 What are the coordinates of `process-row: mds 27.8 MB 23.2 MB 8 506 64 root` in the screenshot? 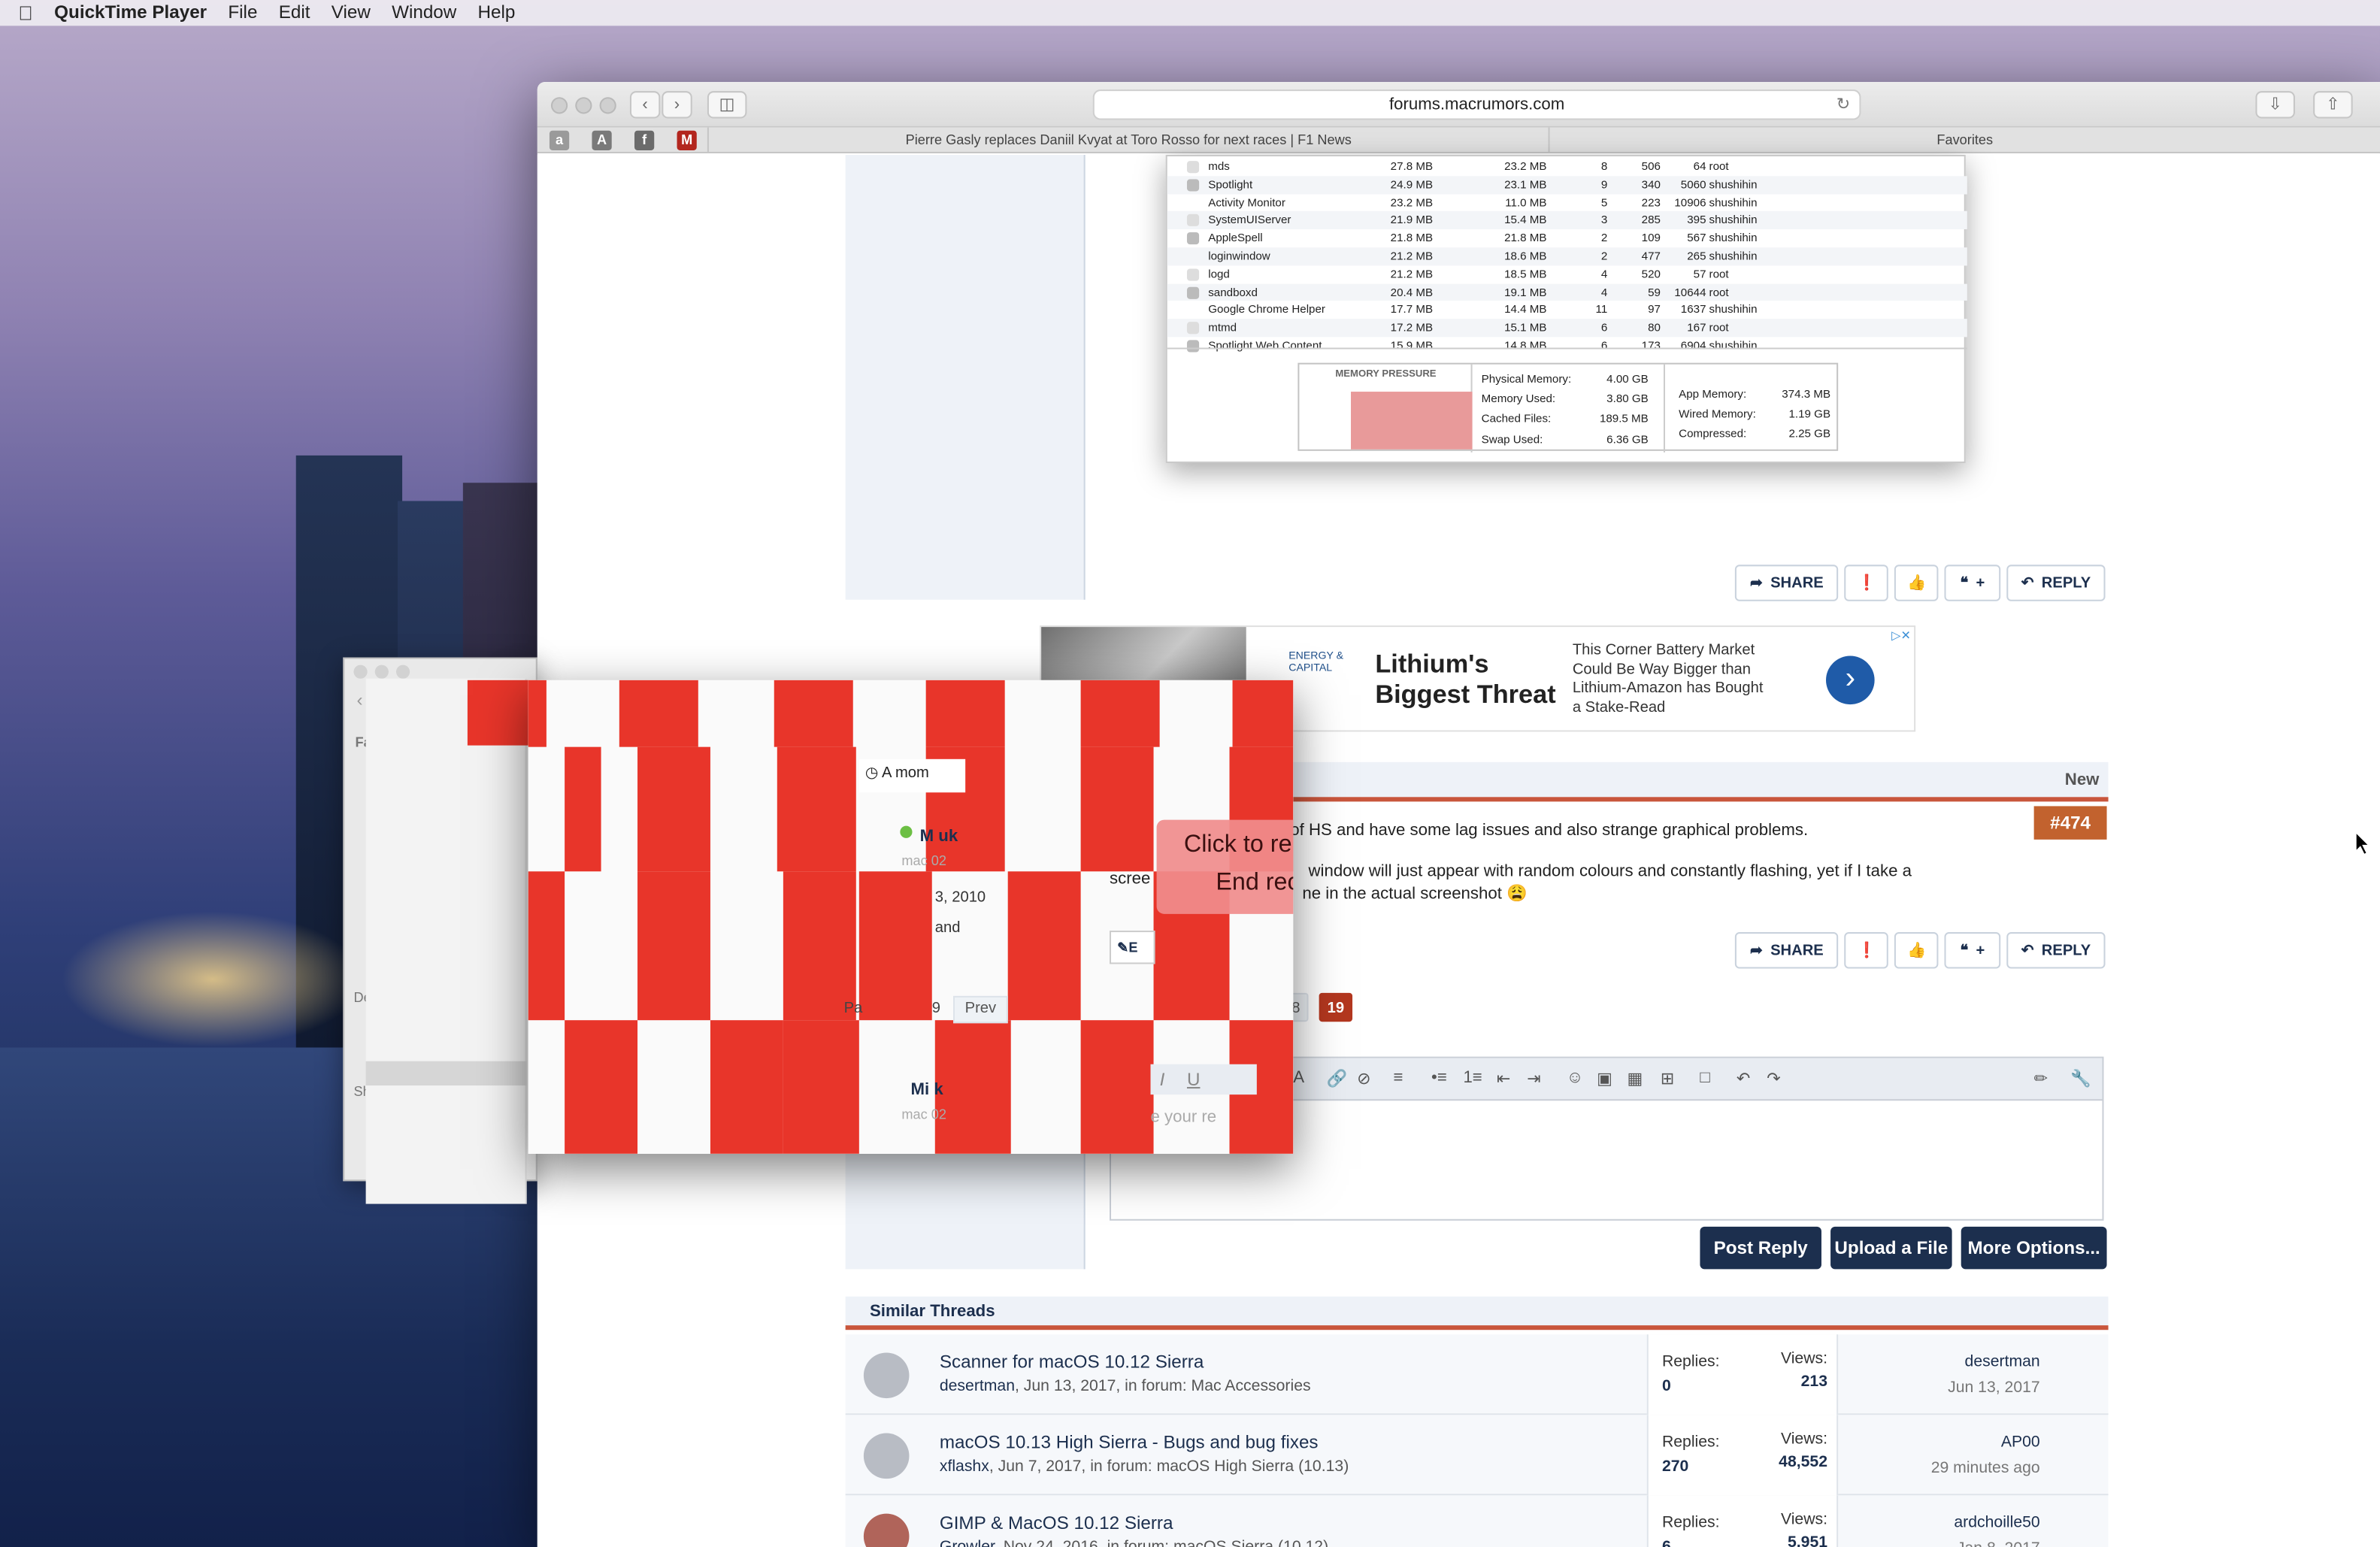 It's located at (1567, 167).